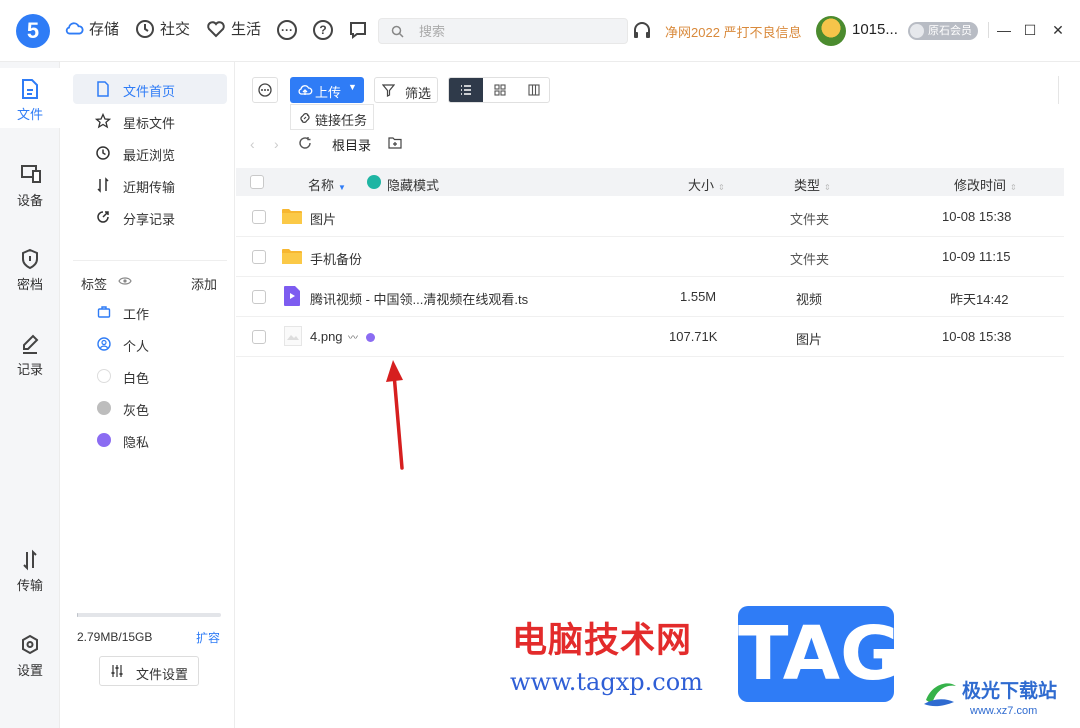 This screenshot has height=728, width=1080. I want to click on tag-item-private: 隐私, so click(150, 440).